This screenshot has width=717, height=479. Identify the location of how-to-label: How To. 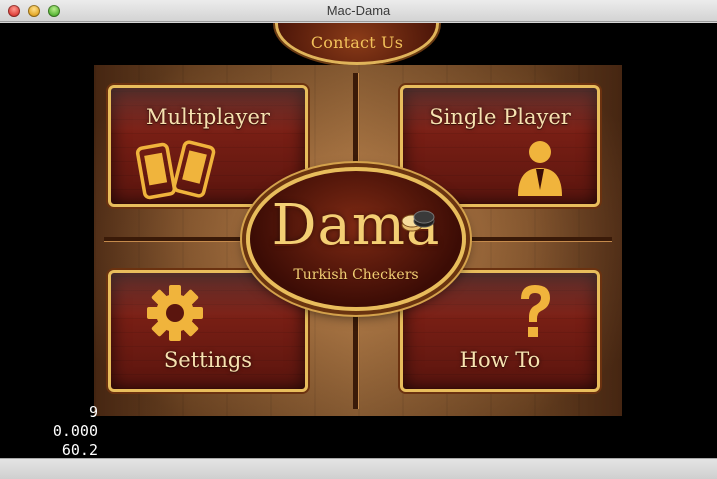
(500, 360).